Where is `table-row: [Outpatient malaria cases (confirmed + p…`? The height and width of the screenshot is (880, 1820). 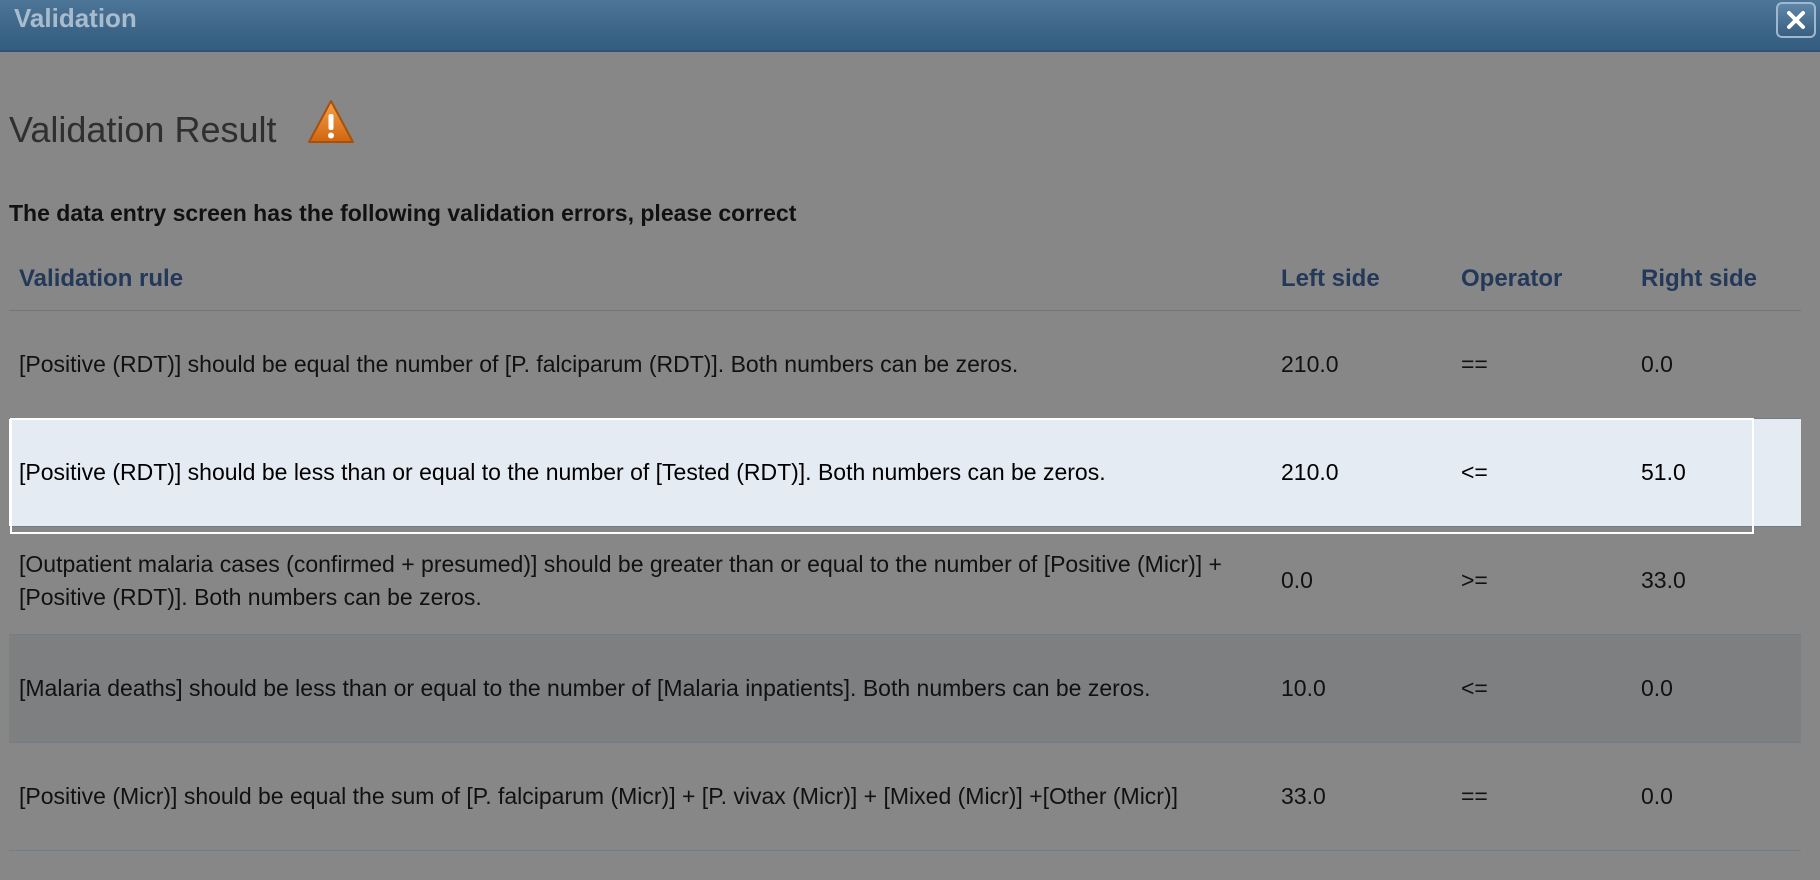
table-row: [Outpatient malaria cases (confirmed + p… is located at coordinates (905, 580).